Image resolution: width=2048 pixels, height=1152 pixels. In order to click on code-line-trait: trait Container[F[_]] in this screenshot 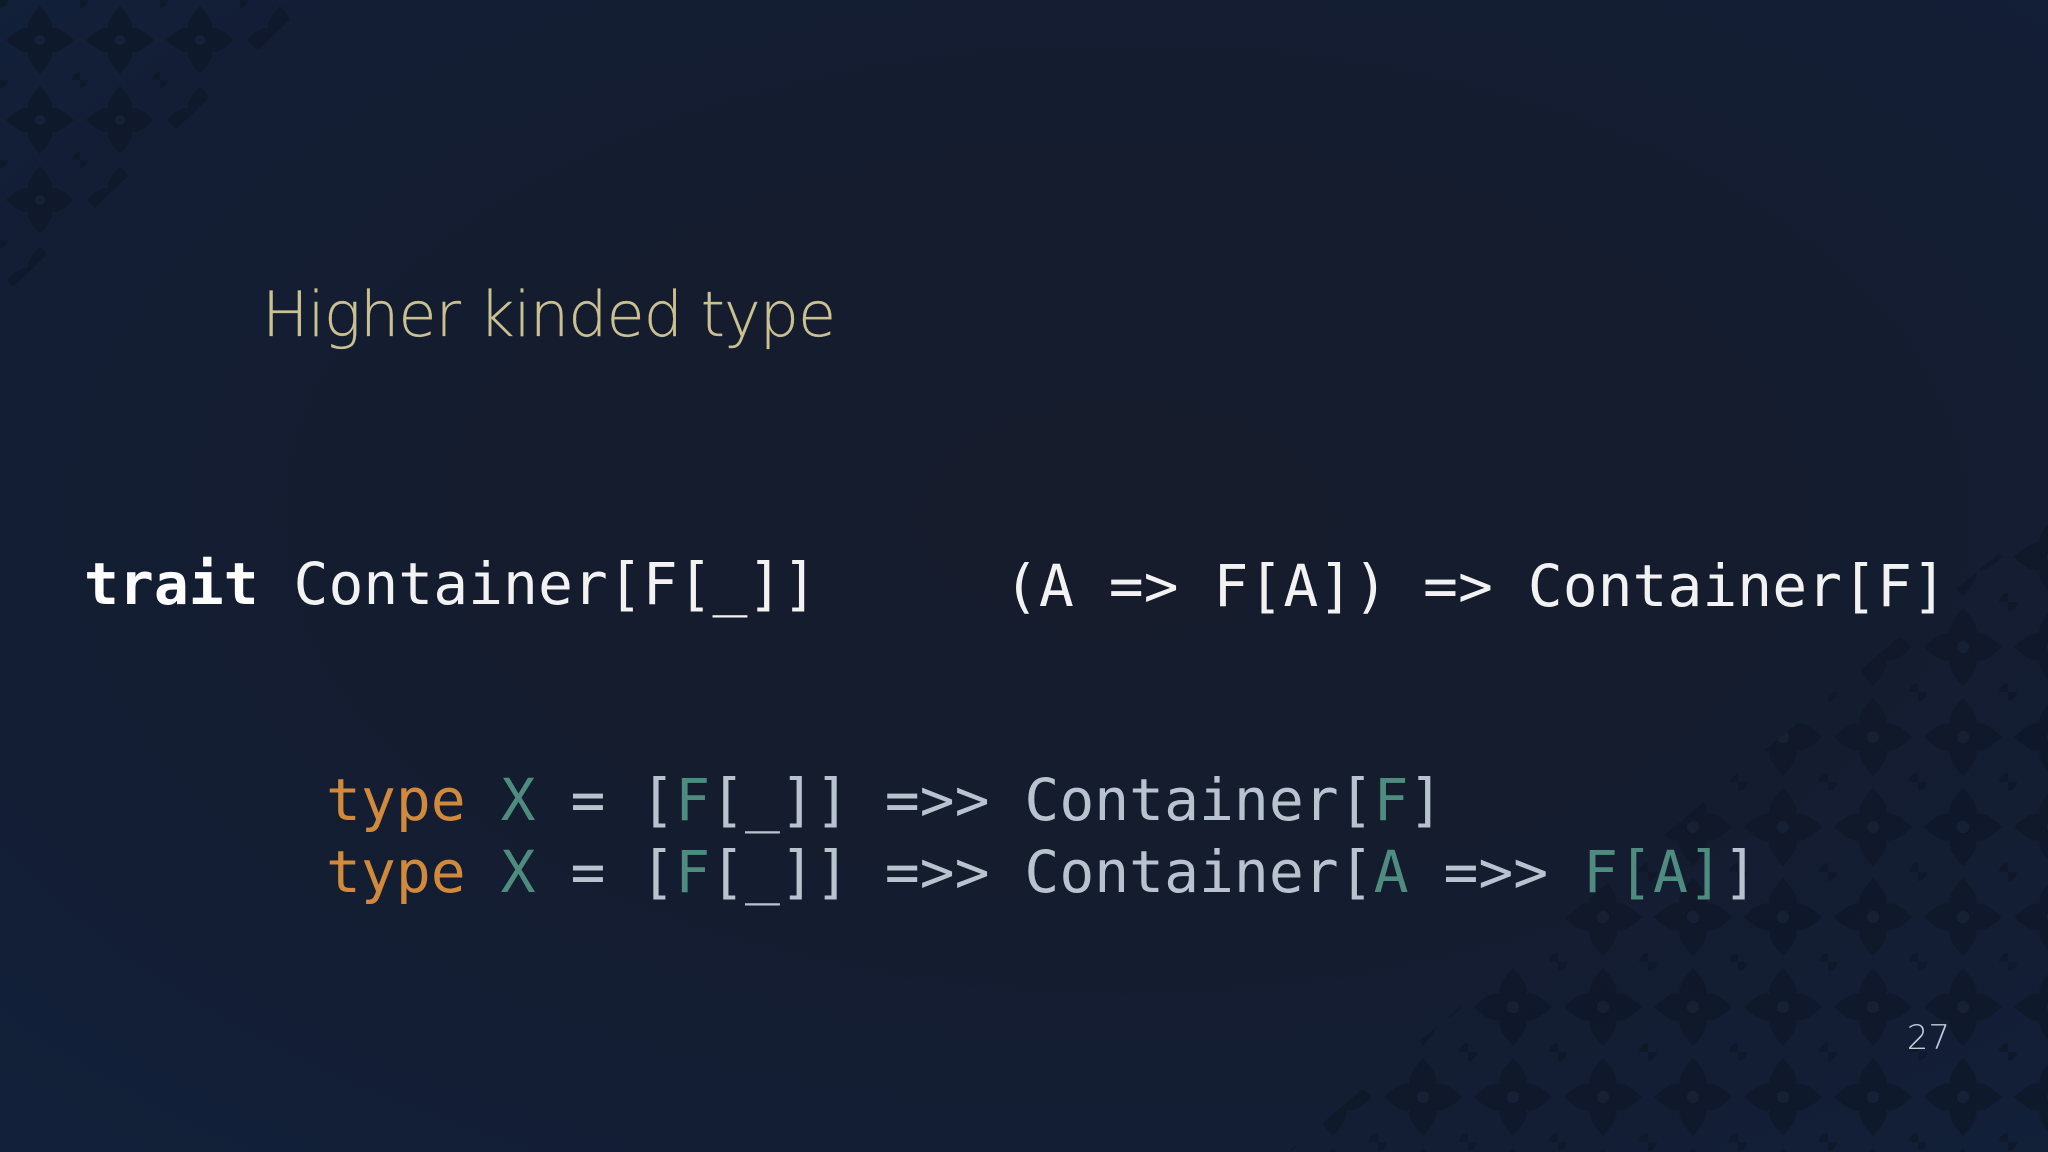, I will do `click(450, 584)`.